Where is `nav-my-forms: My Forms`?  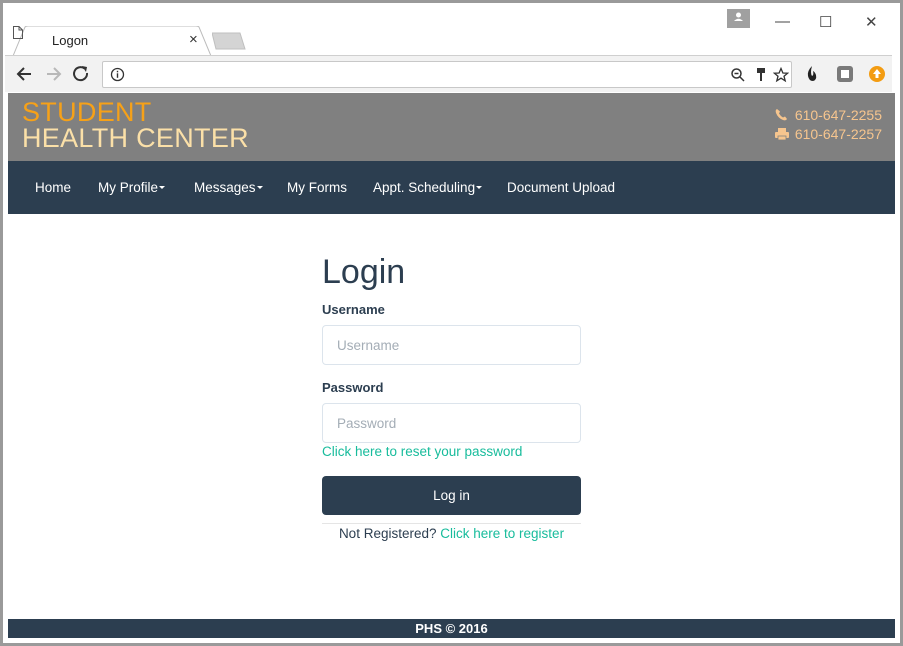
nav-my-forms: My Forms is located at coordinates (317, 187).